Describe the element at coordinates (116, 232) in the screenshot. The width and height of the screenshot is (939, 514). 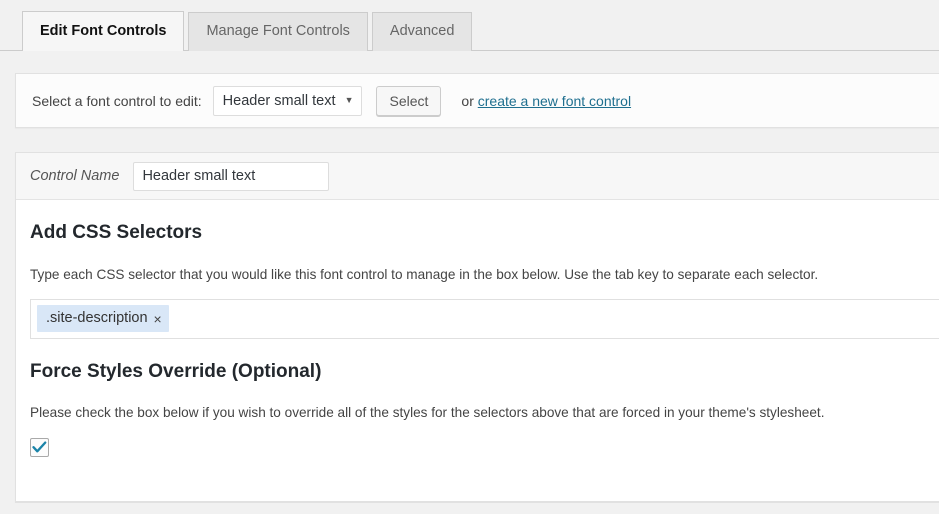
I see `add-css-selectors-heading: Add CSS Selectors` at that location.